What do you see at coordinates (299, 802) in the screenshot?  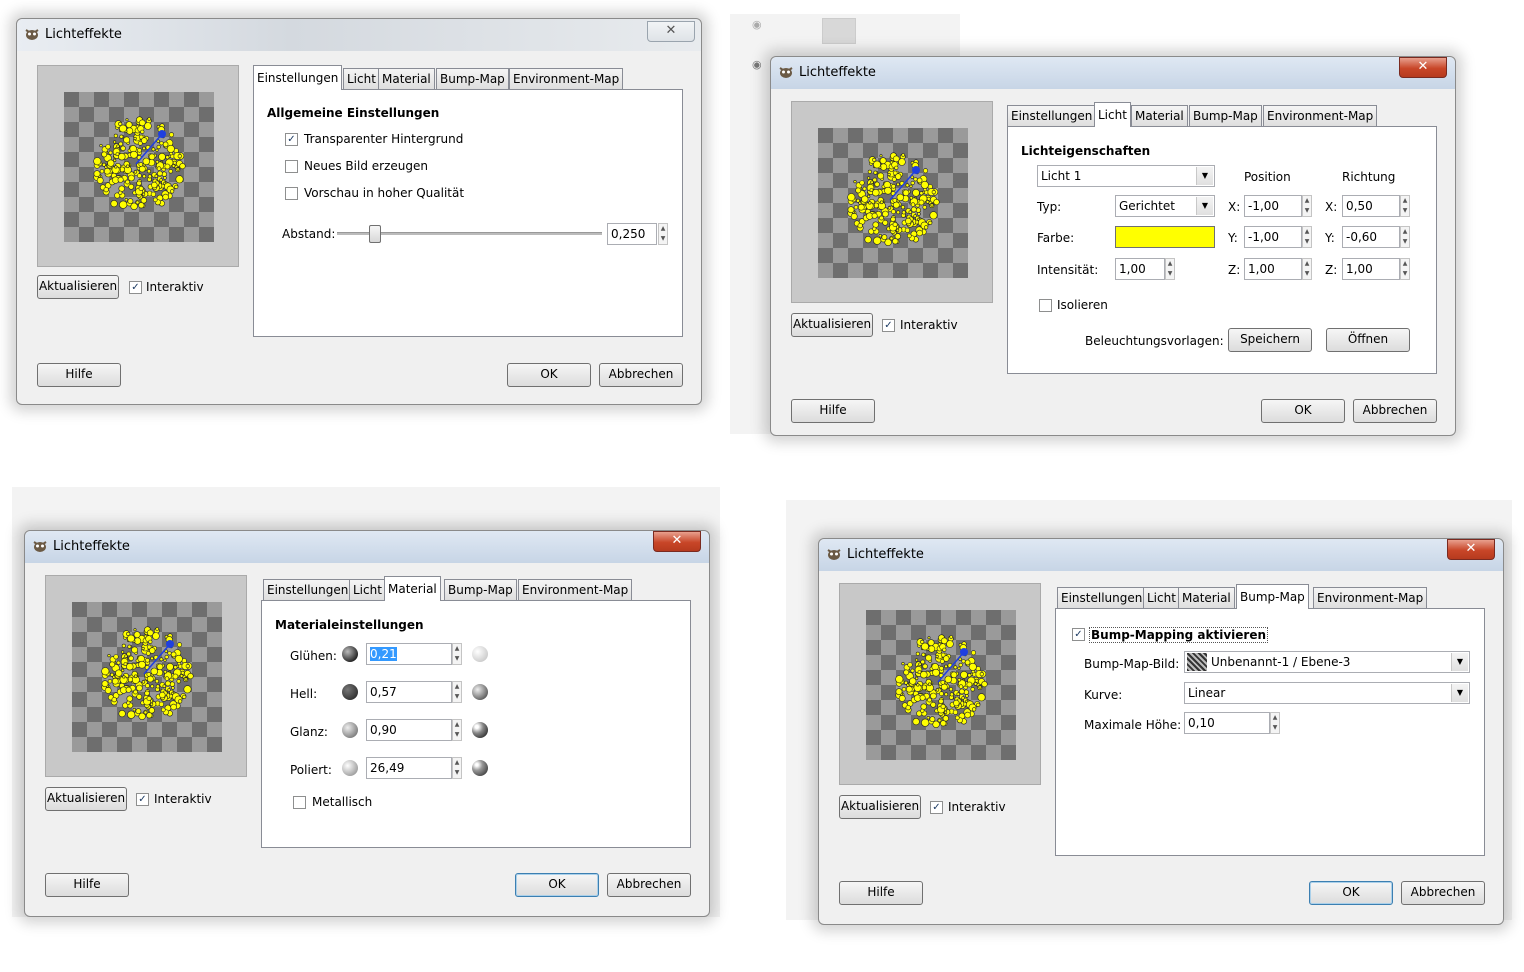 I see `metallic-checkbox` at bounding box center [299, 802].